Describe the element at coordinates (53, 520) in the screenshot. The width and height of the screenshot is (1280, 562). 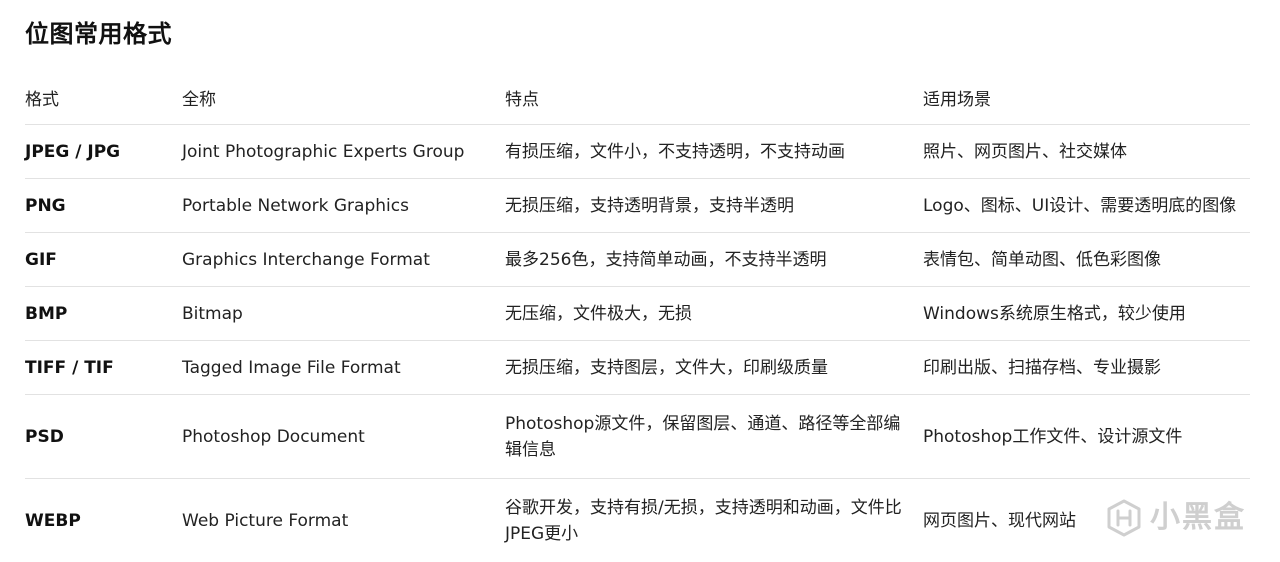
I see `cell-format: WEBP` at that location.